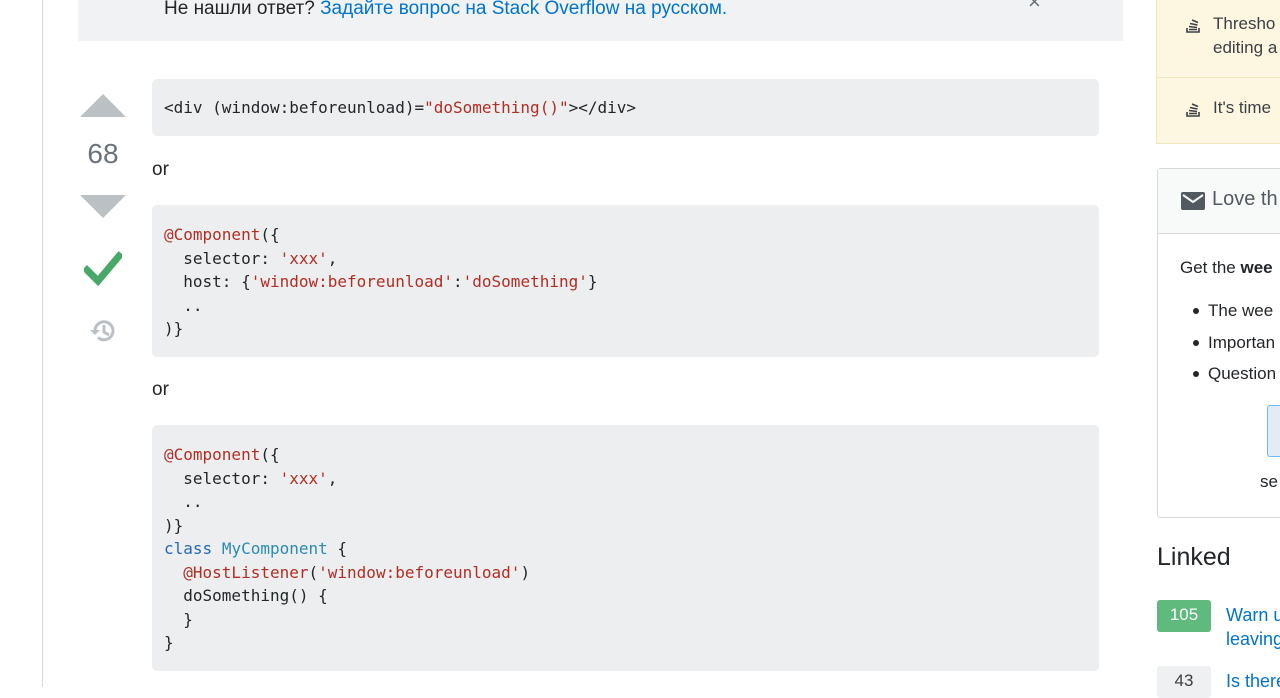 This screenshot has height=698, width=1280. I want to click on code-line: @HostListener('window:beforeunload'), so click(625, 573).